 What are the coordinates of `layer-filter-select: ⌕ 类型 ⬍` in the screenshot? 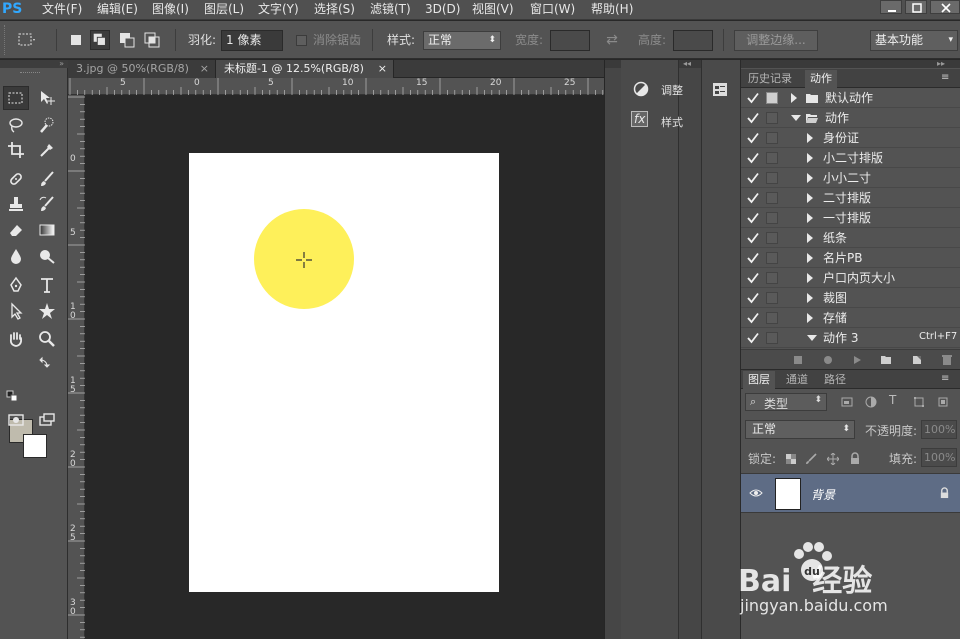 It's located at (786, 402).